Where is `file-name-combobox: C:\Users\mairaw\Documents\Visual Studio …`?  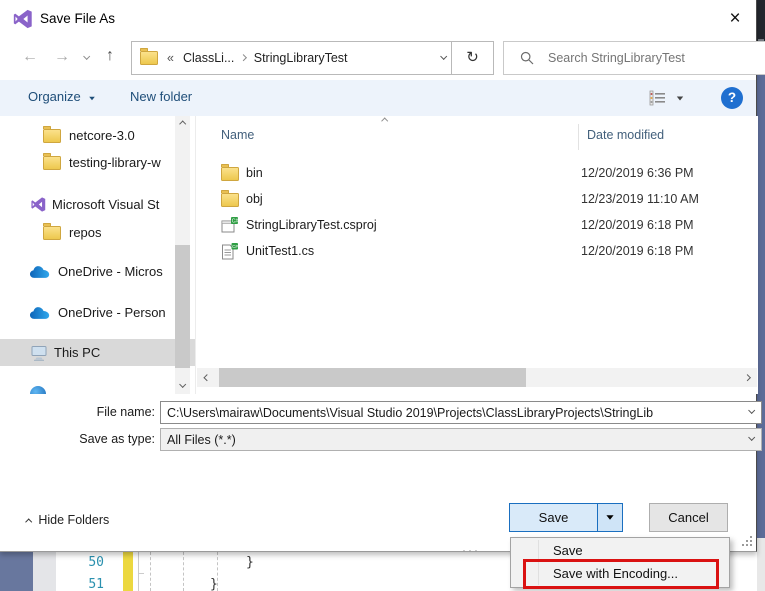 file-name-combobox: C:\Users\mairaw\Documents\Visual Studio … is located at coordinates (461, 412).